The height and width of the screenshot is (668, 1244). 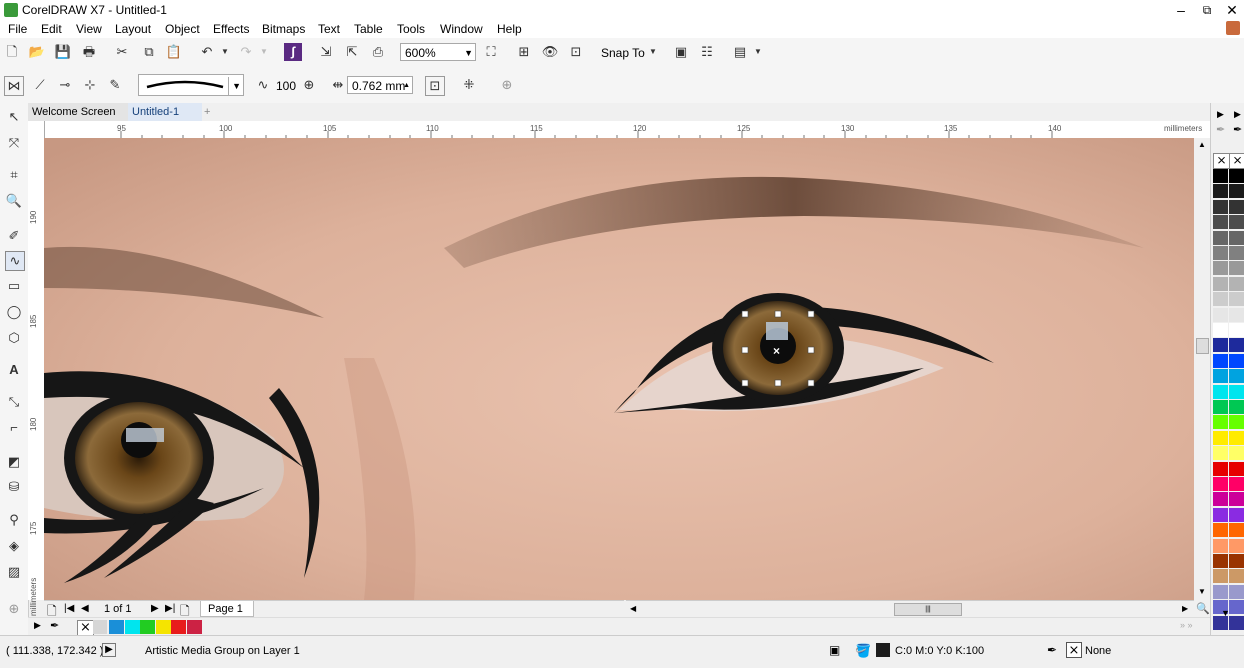 I want to click on save-icon: 💾, so click(x=63, y=52).